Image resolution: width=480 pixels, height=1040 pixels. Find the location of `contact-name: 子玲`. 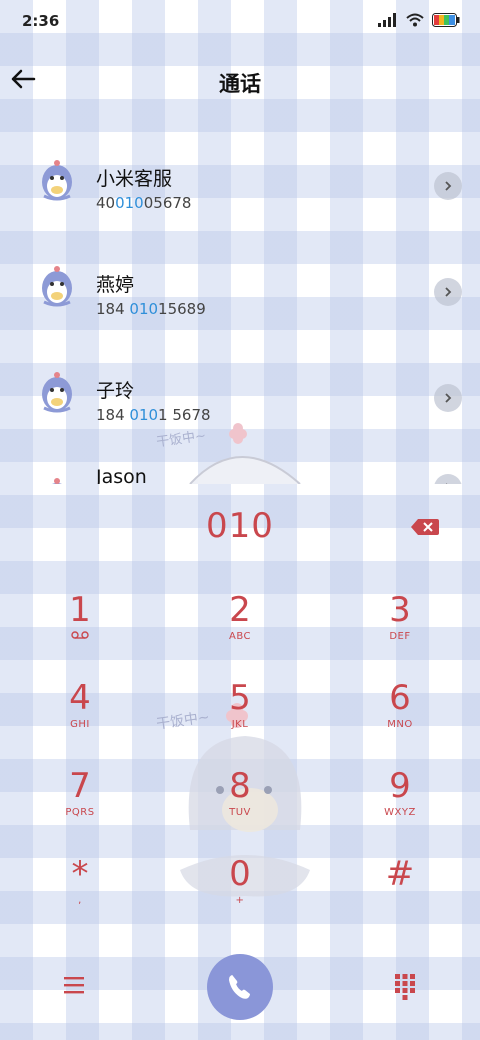

contact-name: 子玲 is located at coordinates (115, 391).